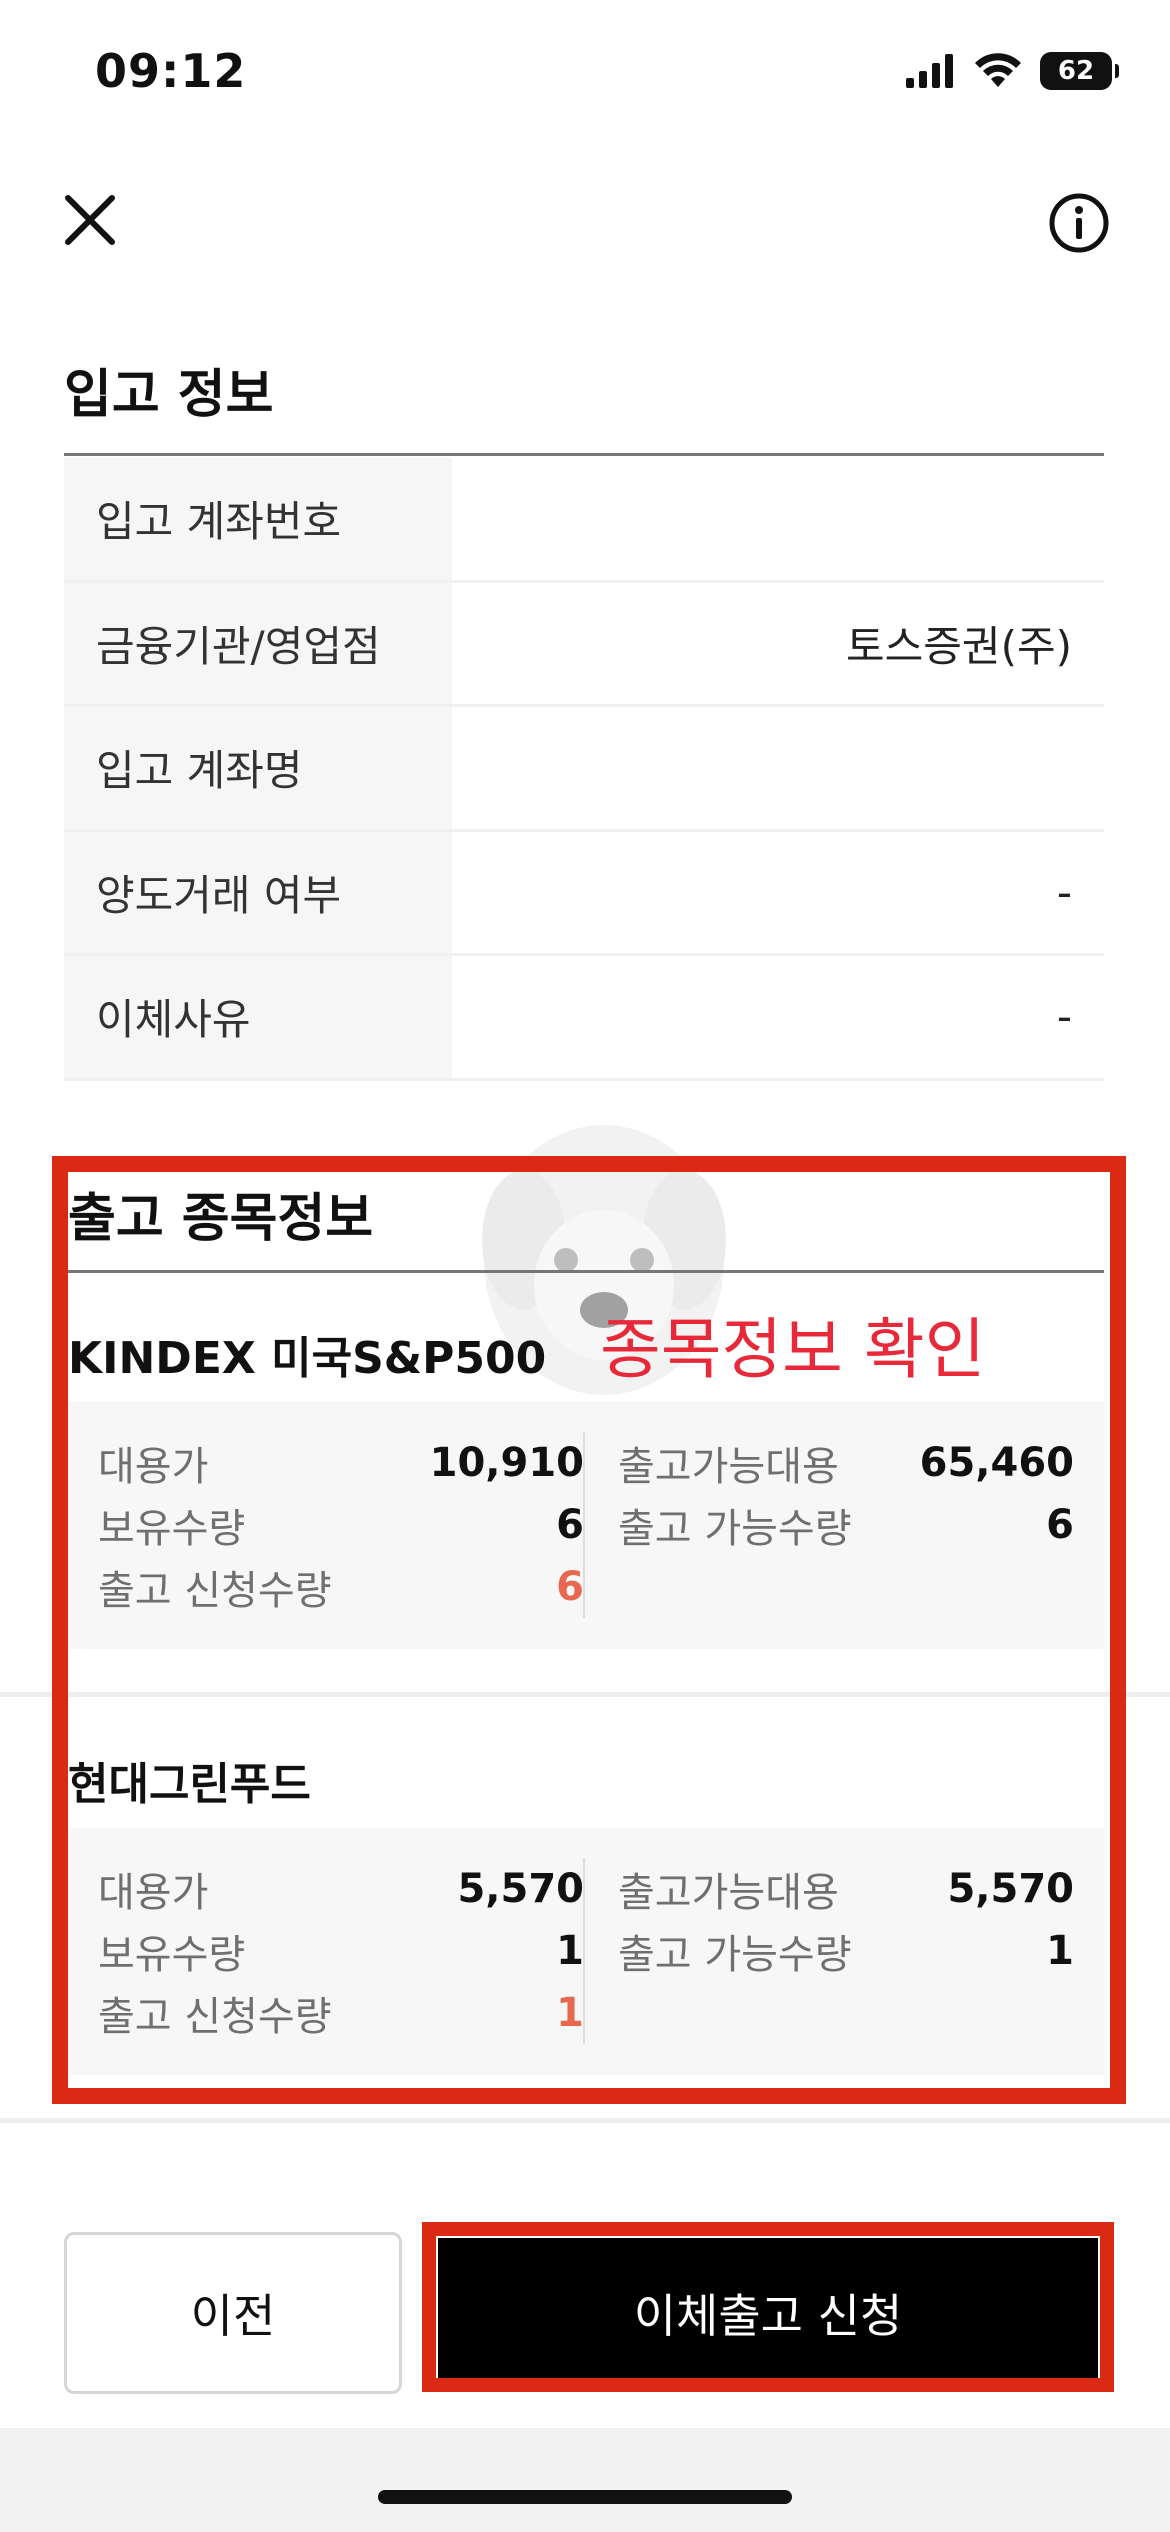 The image size is (1170, 2532). What do you see at coordinates (258, 1017) in the screenshot?
I see `row-label: 이체사유` at bounding box center [258, 1017].